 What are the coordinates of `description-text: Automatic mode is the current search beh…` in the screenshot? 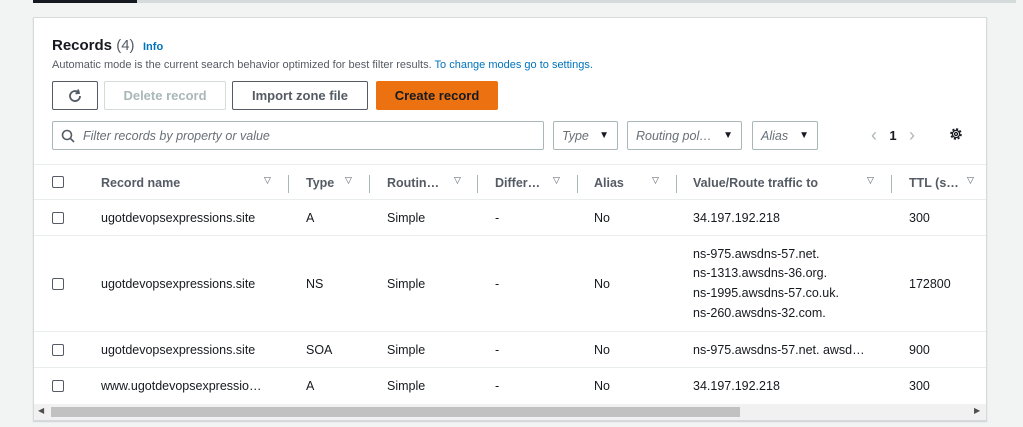 It's located at (242, 65).